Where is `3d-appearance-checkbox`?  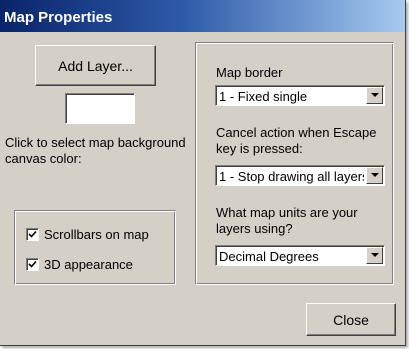 3d-appearance-checkbox is located at coordinates (32, 264).